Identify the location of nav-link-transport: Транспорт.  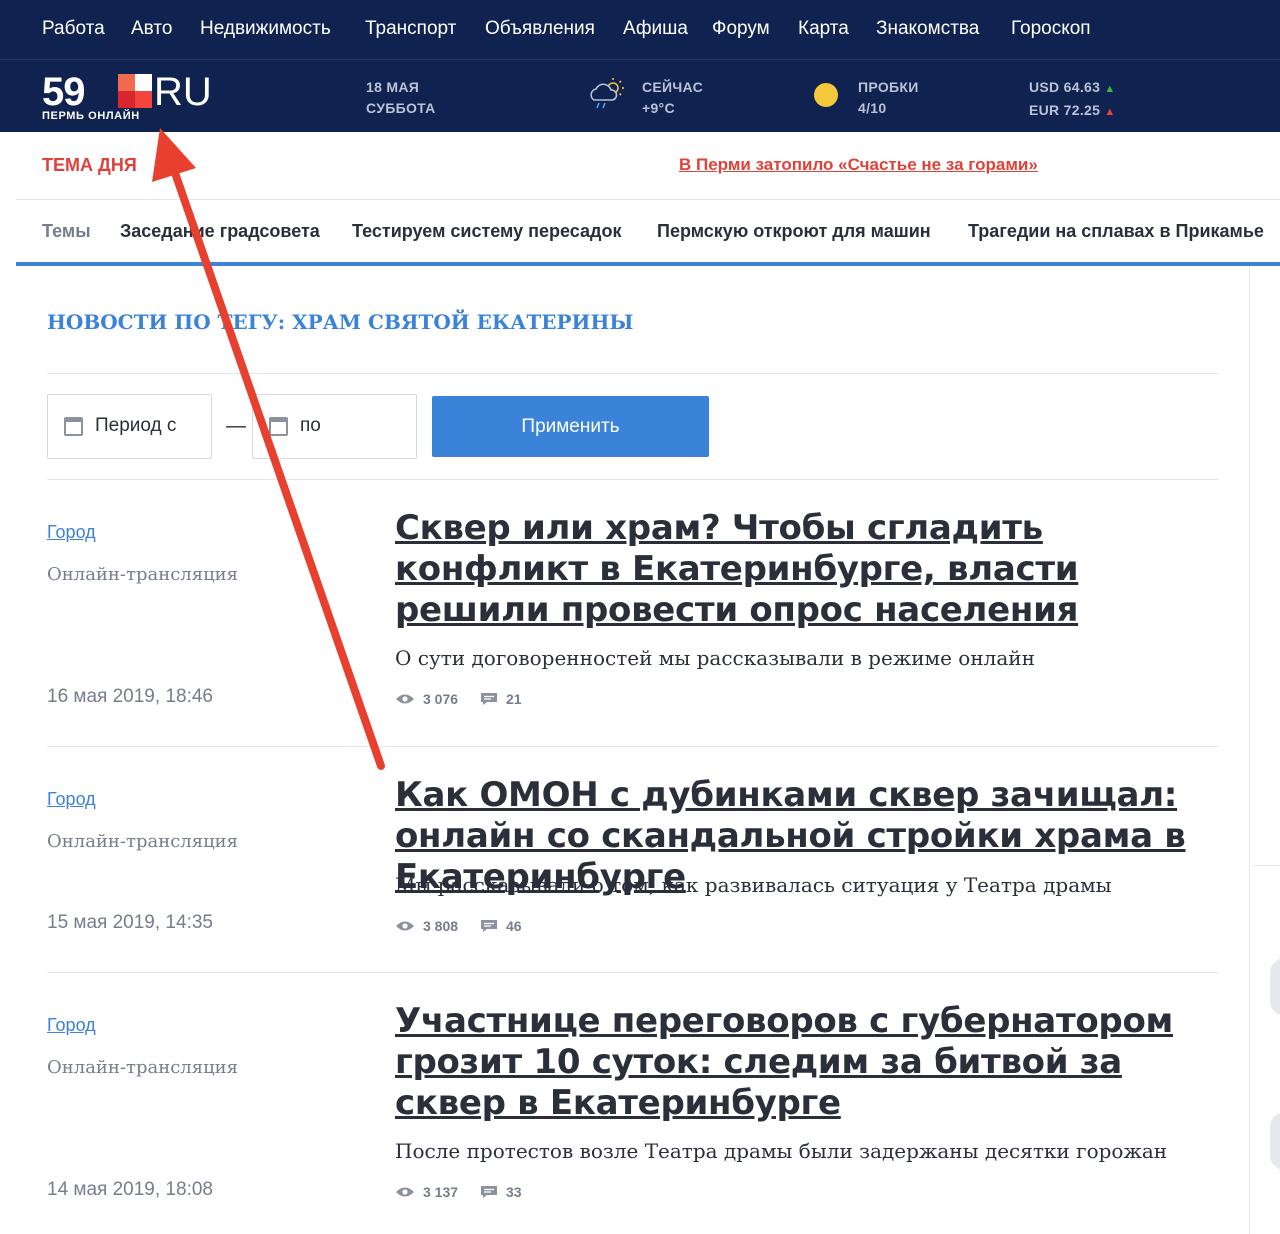
(410, 29).